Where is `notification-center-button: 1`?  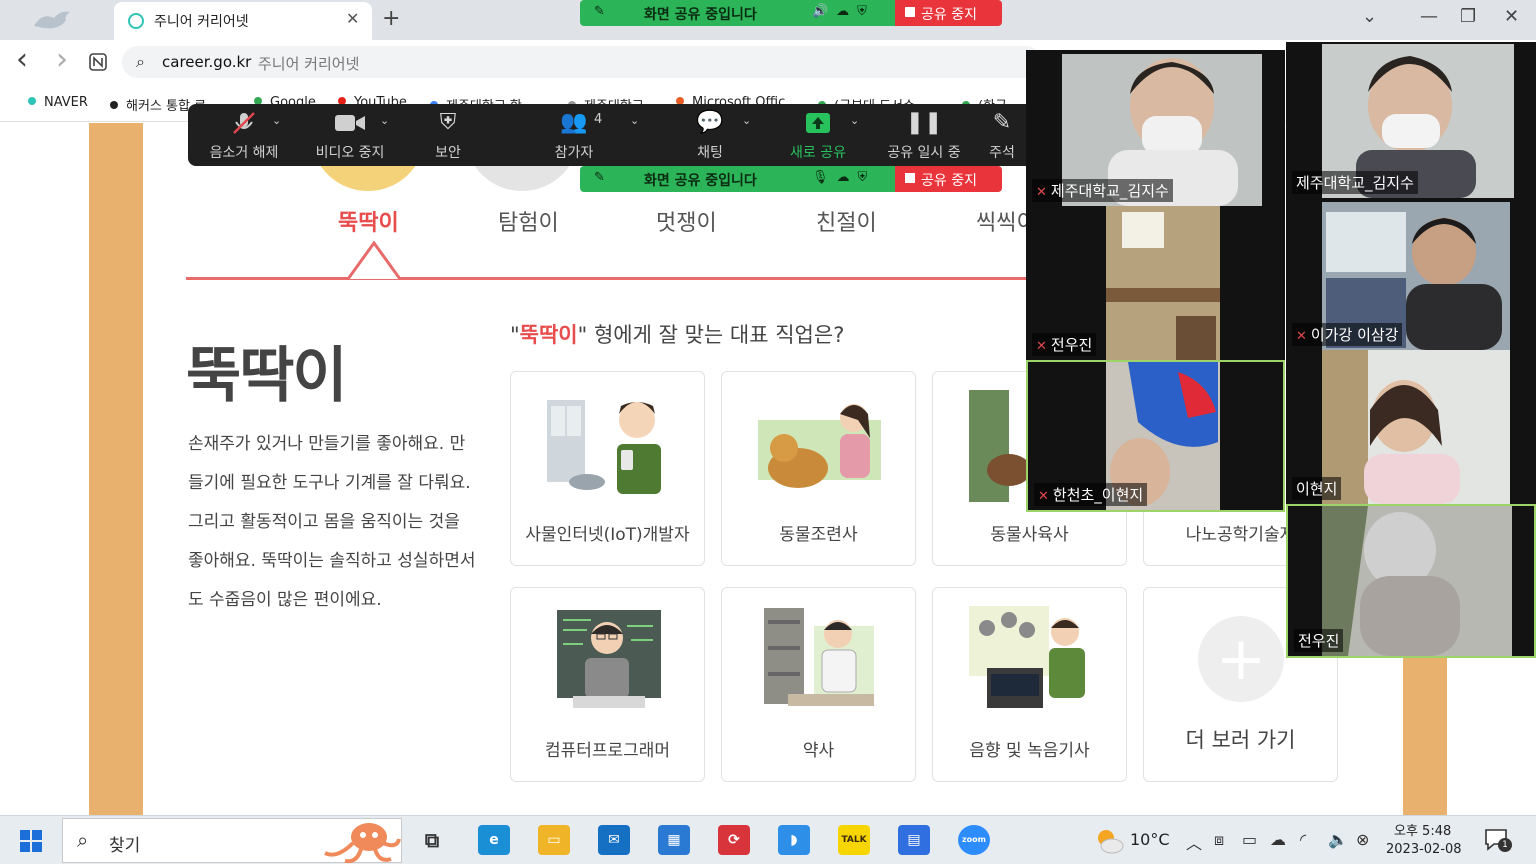
notification-center-button: 1 is located at coordinates (1498, 840).